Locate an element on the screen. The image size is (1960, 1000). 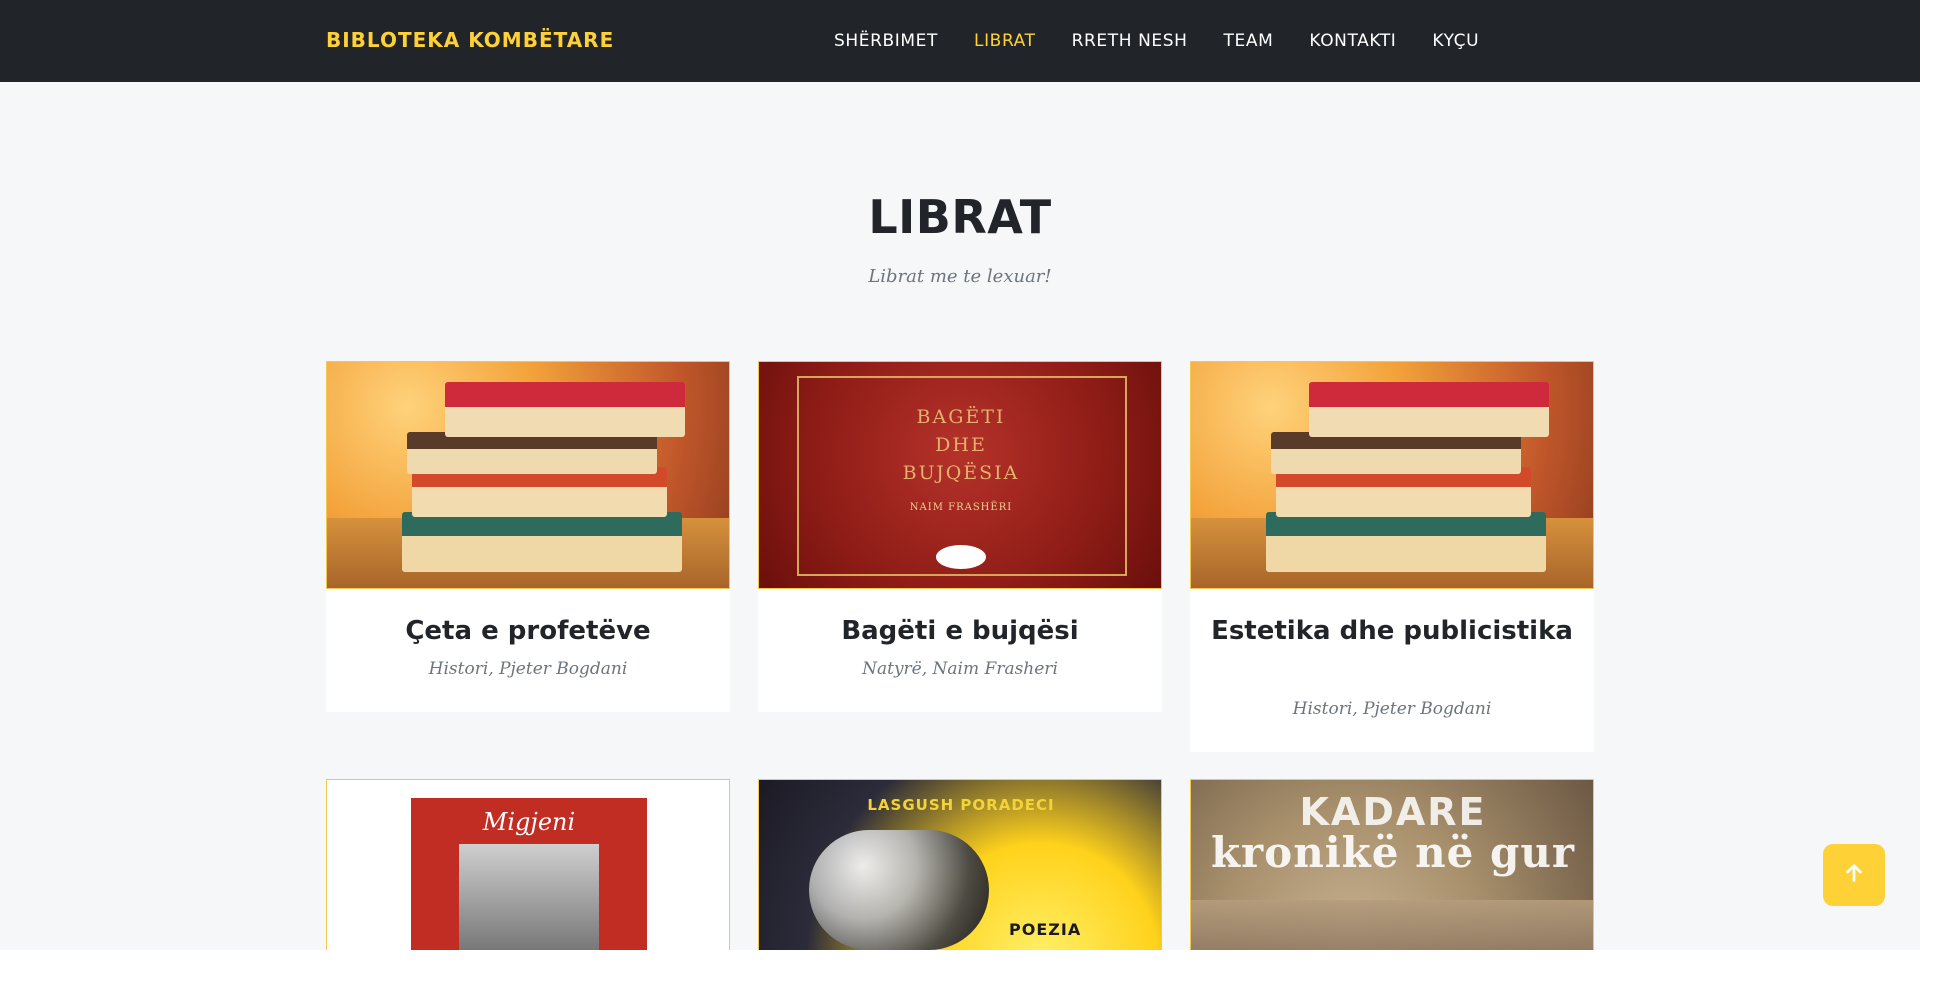
cover-label: POEZIA is located at coordinates (1045, 929).